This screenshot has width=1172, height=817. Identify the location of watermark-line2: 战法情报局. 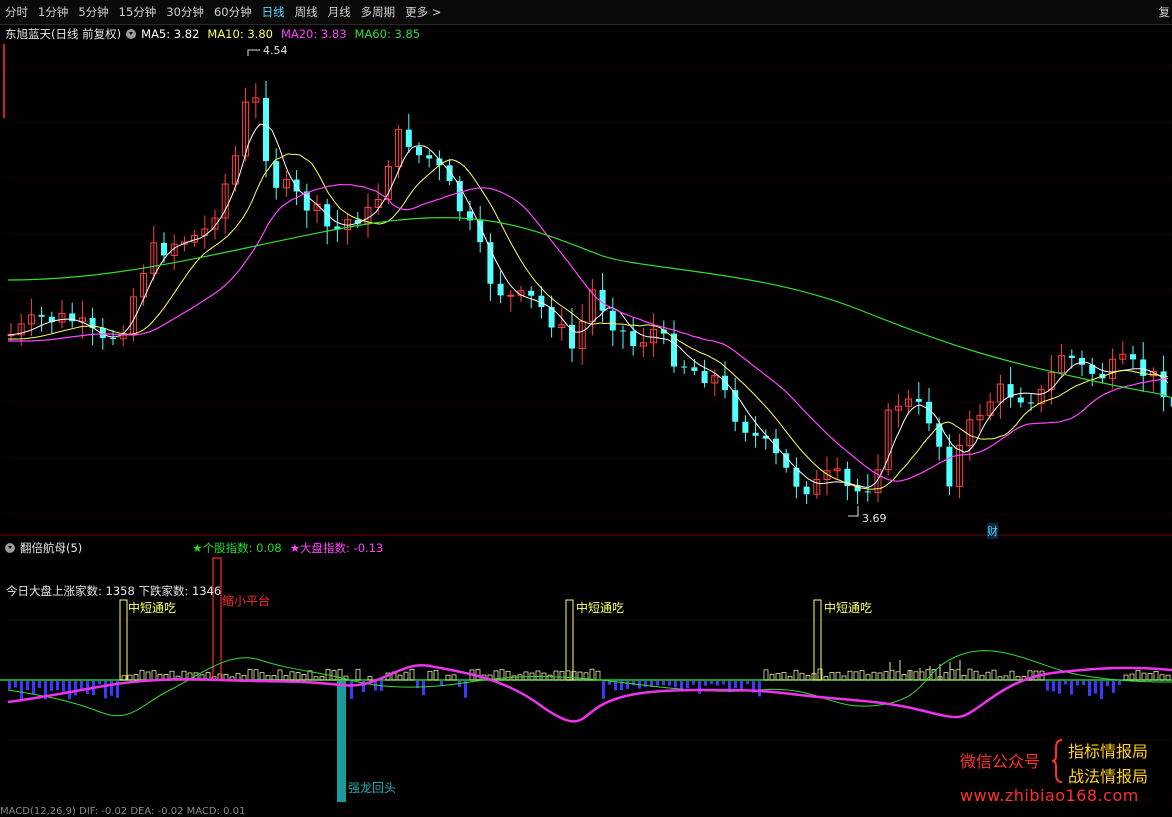
(1108, 776).